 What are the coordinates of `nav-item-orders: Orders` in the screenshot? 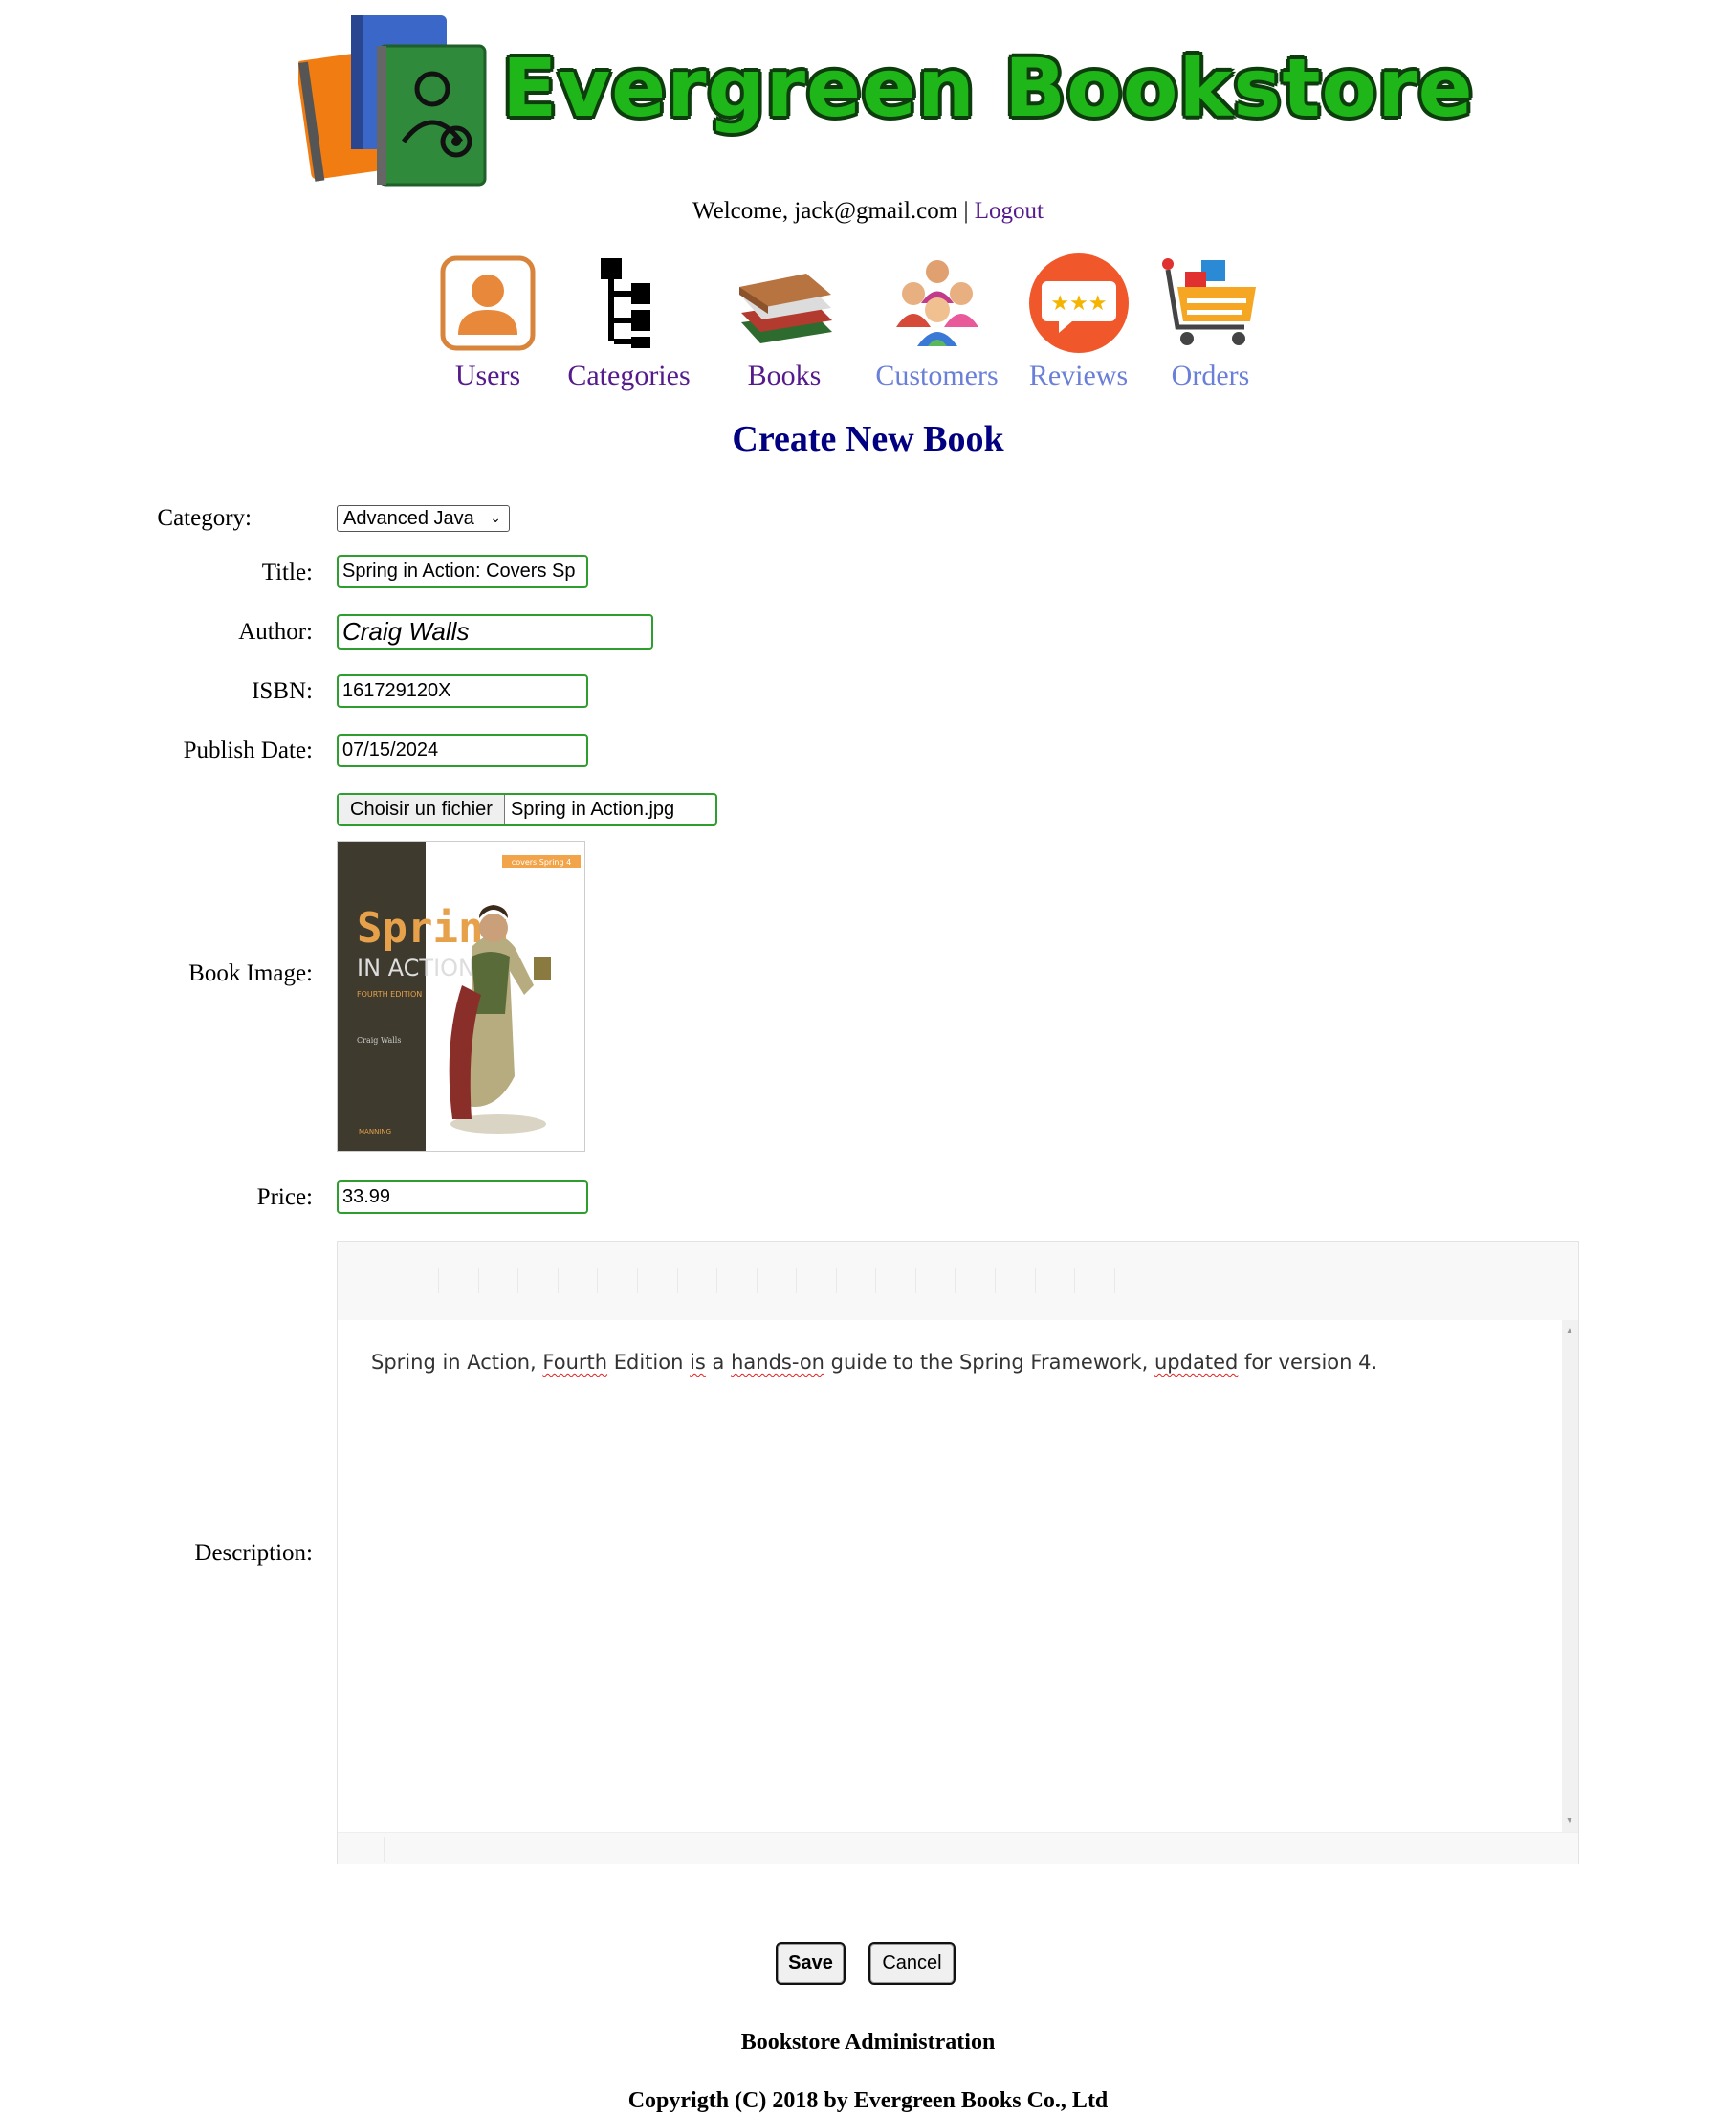 It's located at (1210, 321).